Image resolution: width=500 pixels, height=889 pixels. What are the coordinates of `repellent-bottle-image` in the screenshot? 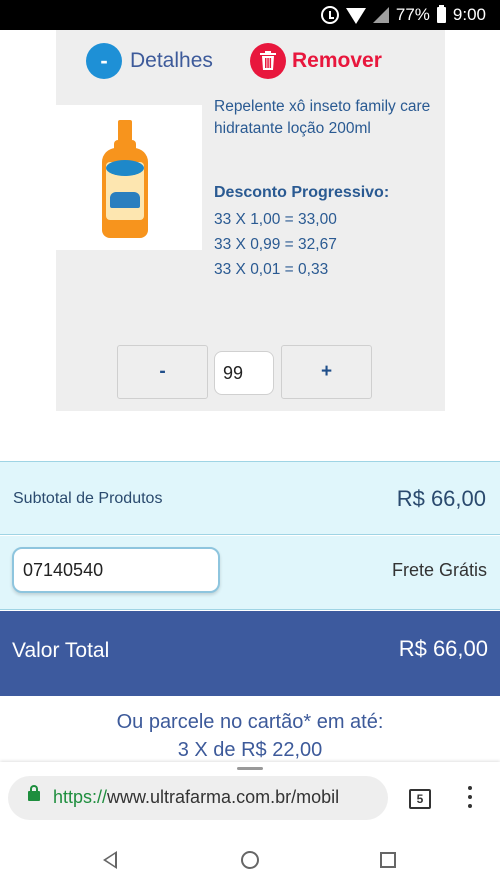 It's located at (125, 179).